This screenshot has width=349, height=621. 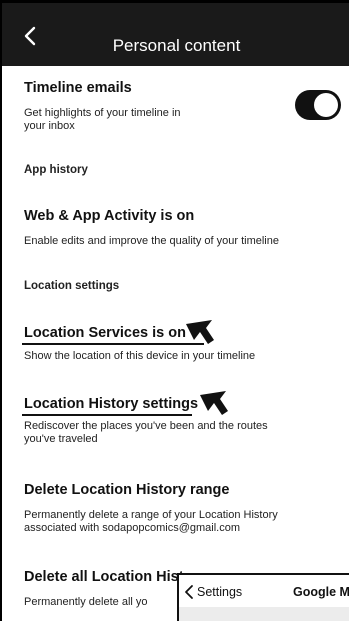 What do you see at coordinates (102, 113) in the screenshot?
I see `timeline-emails-desc-line1: Get highlights of your timeline in` at bounding box center [102, 113].